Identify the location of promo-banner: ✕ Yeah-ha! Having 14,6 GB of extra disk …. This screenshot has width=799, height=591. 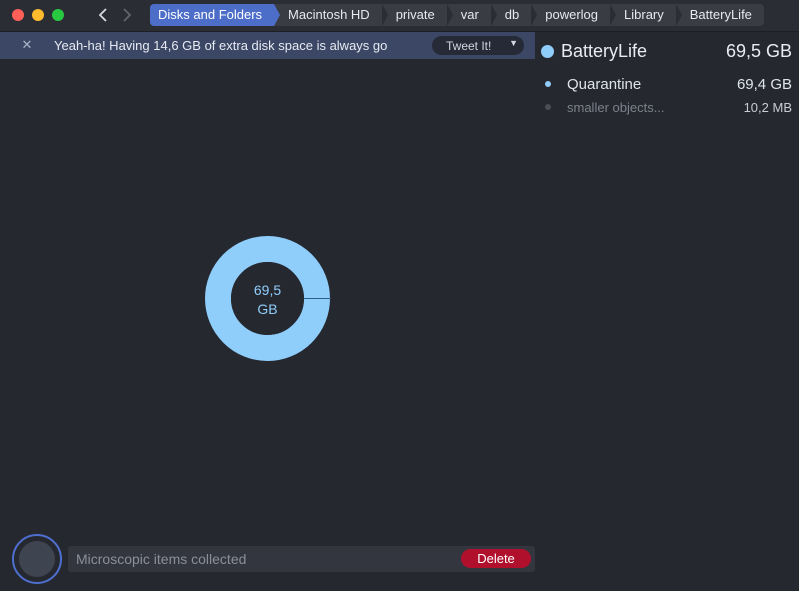
(267, 45).